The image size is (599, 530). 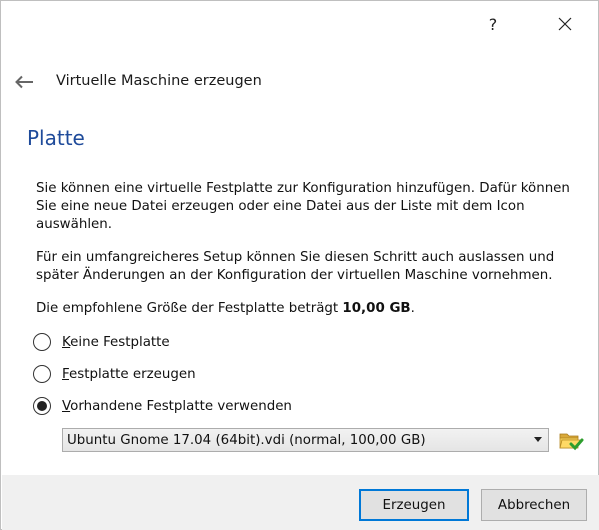 I want to click on option-no-disk-label: Keine Festplatte, so click(x=116, y=342).